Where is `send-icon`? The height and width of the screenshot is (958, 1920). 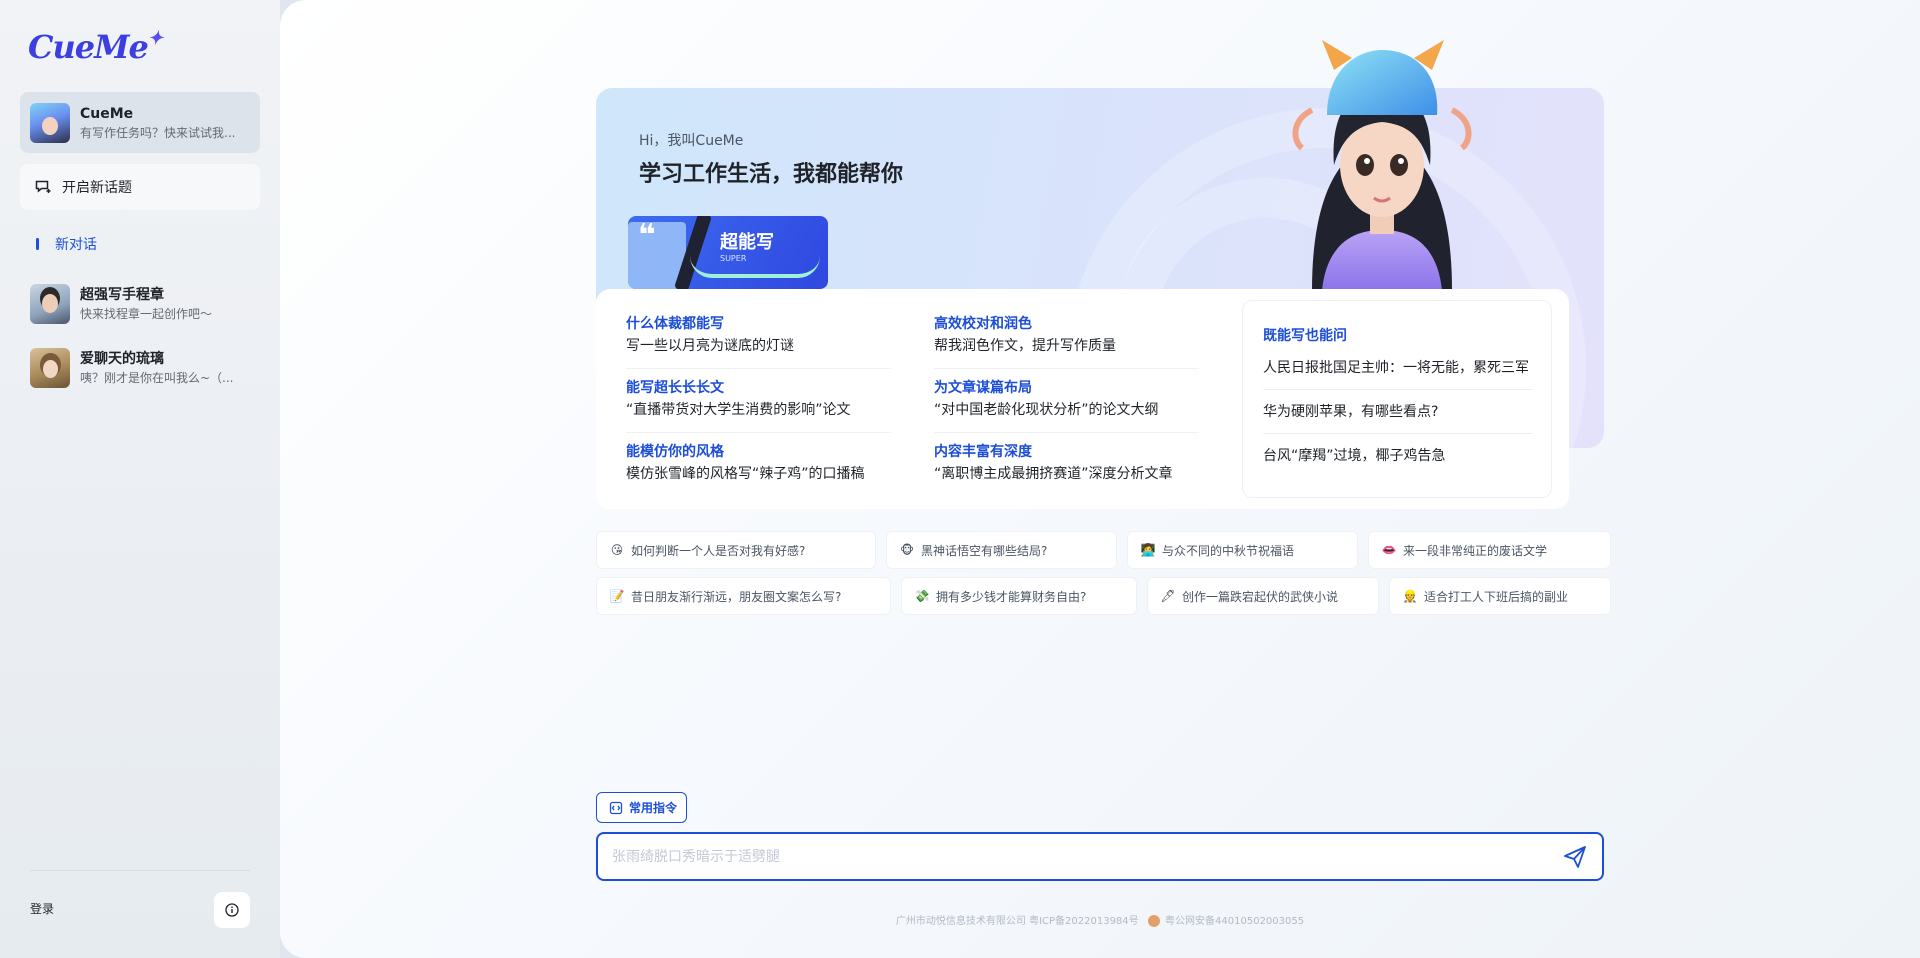 send-icon is located at coordinates (1575, 857).